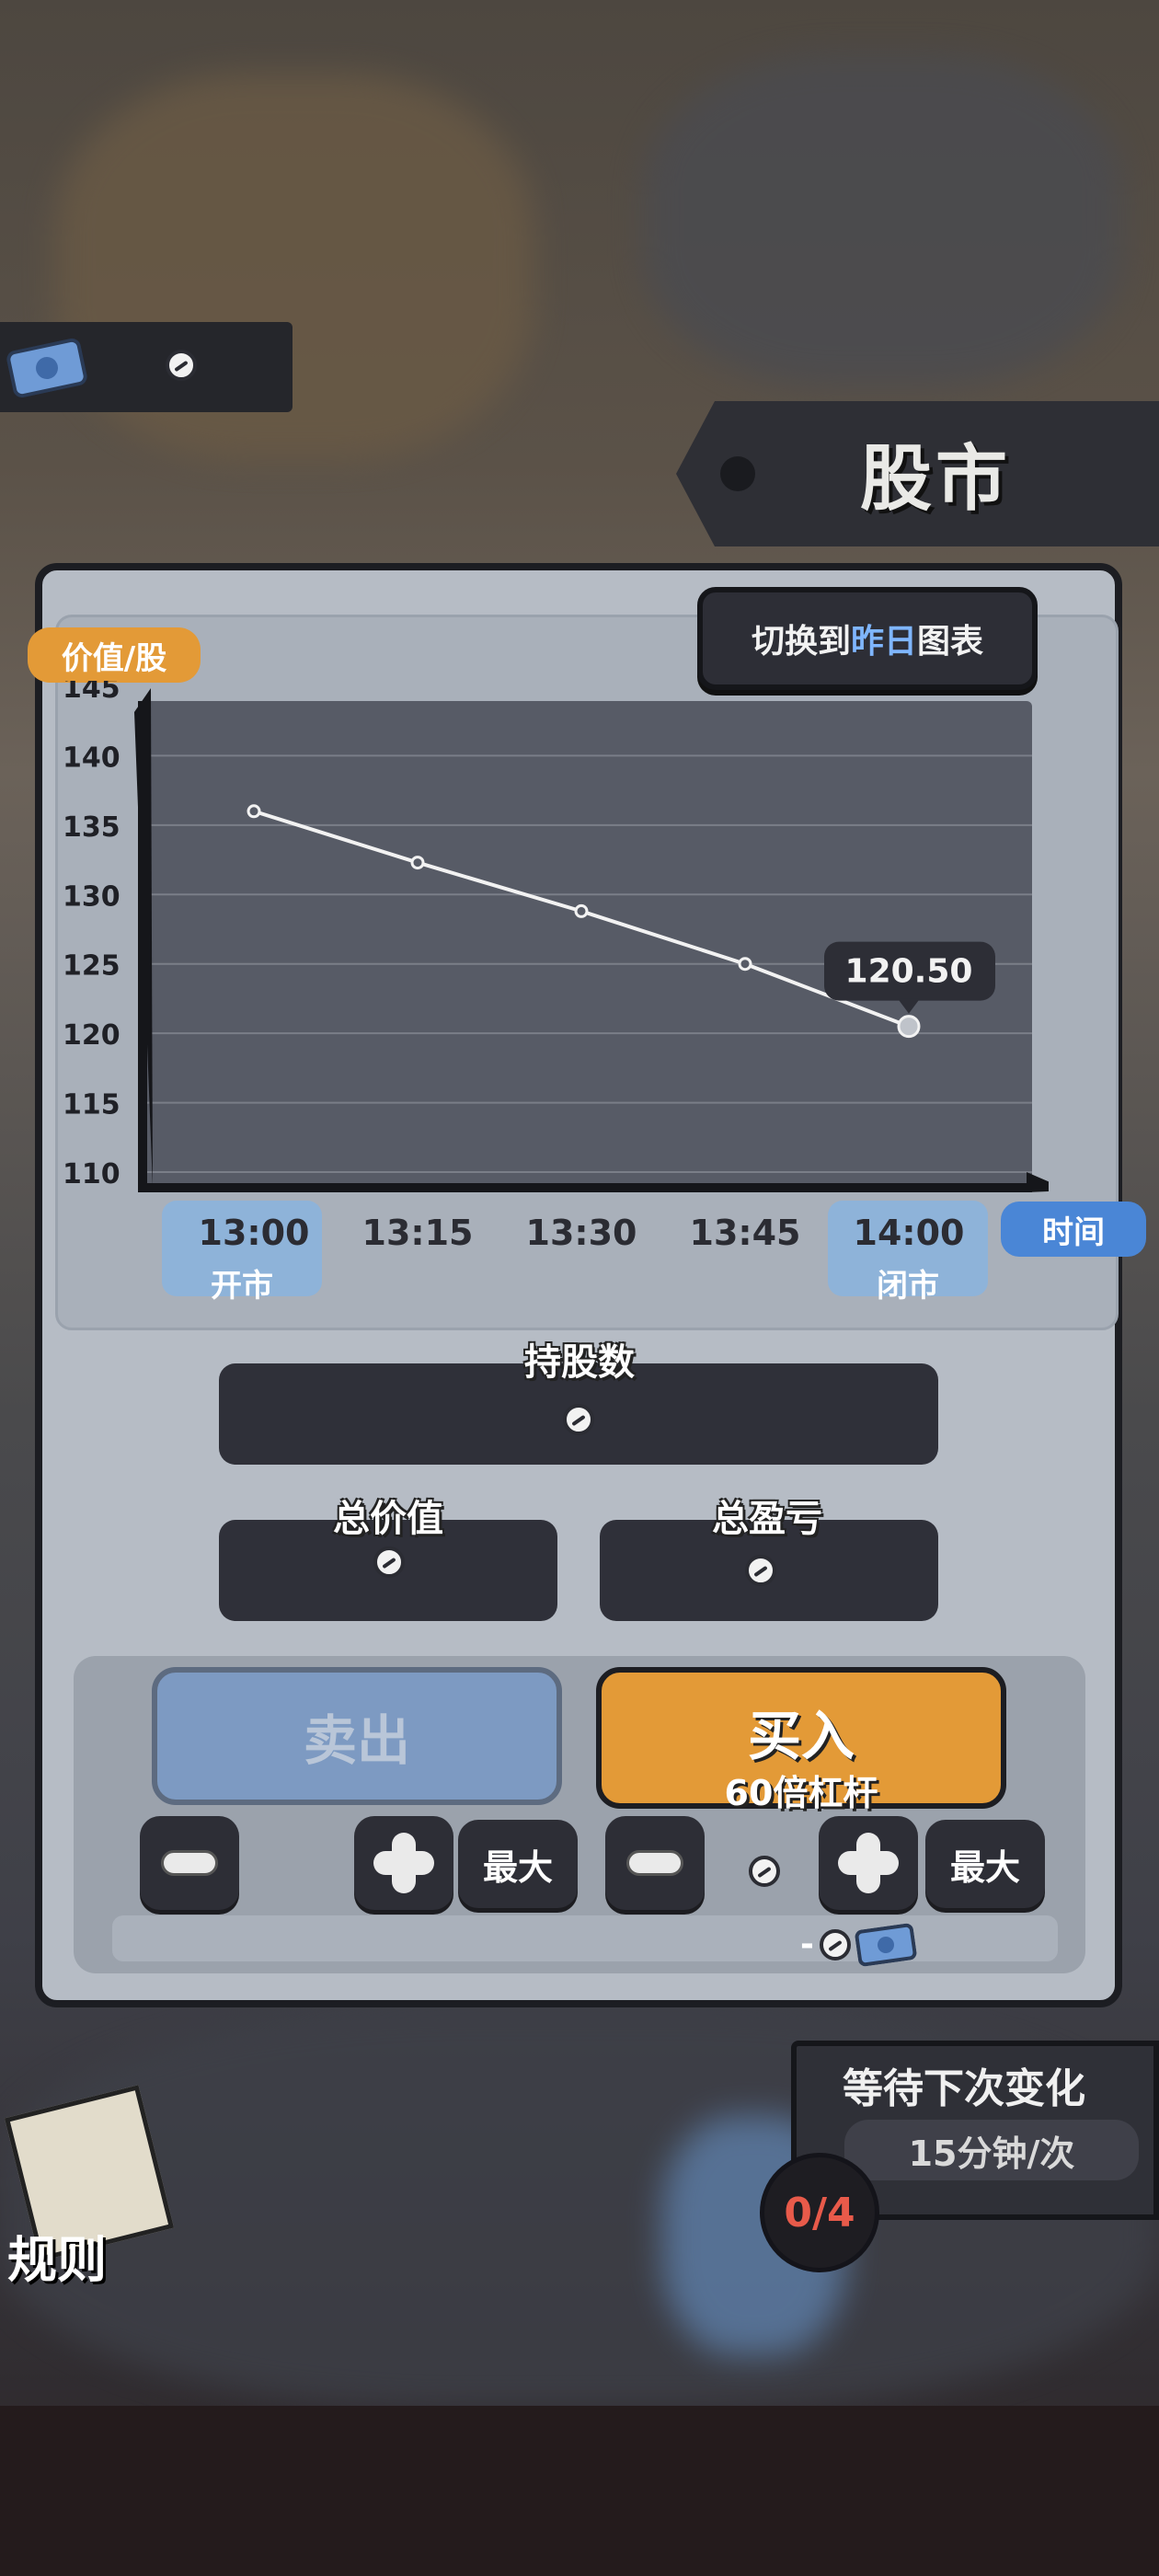 The height and width of the screenshot is (2576, 1159). I want to click on y-tick-label: 120, so click(91, 1035).